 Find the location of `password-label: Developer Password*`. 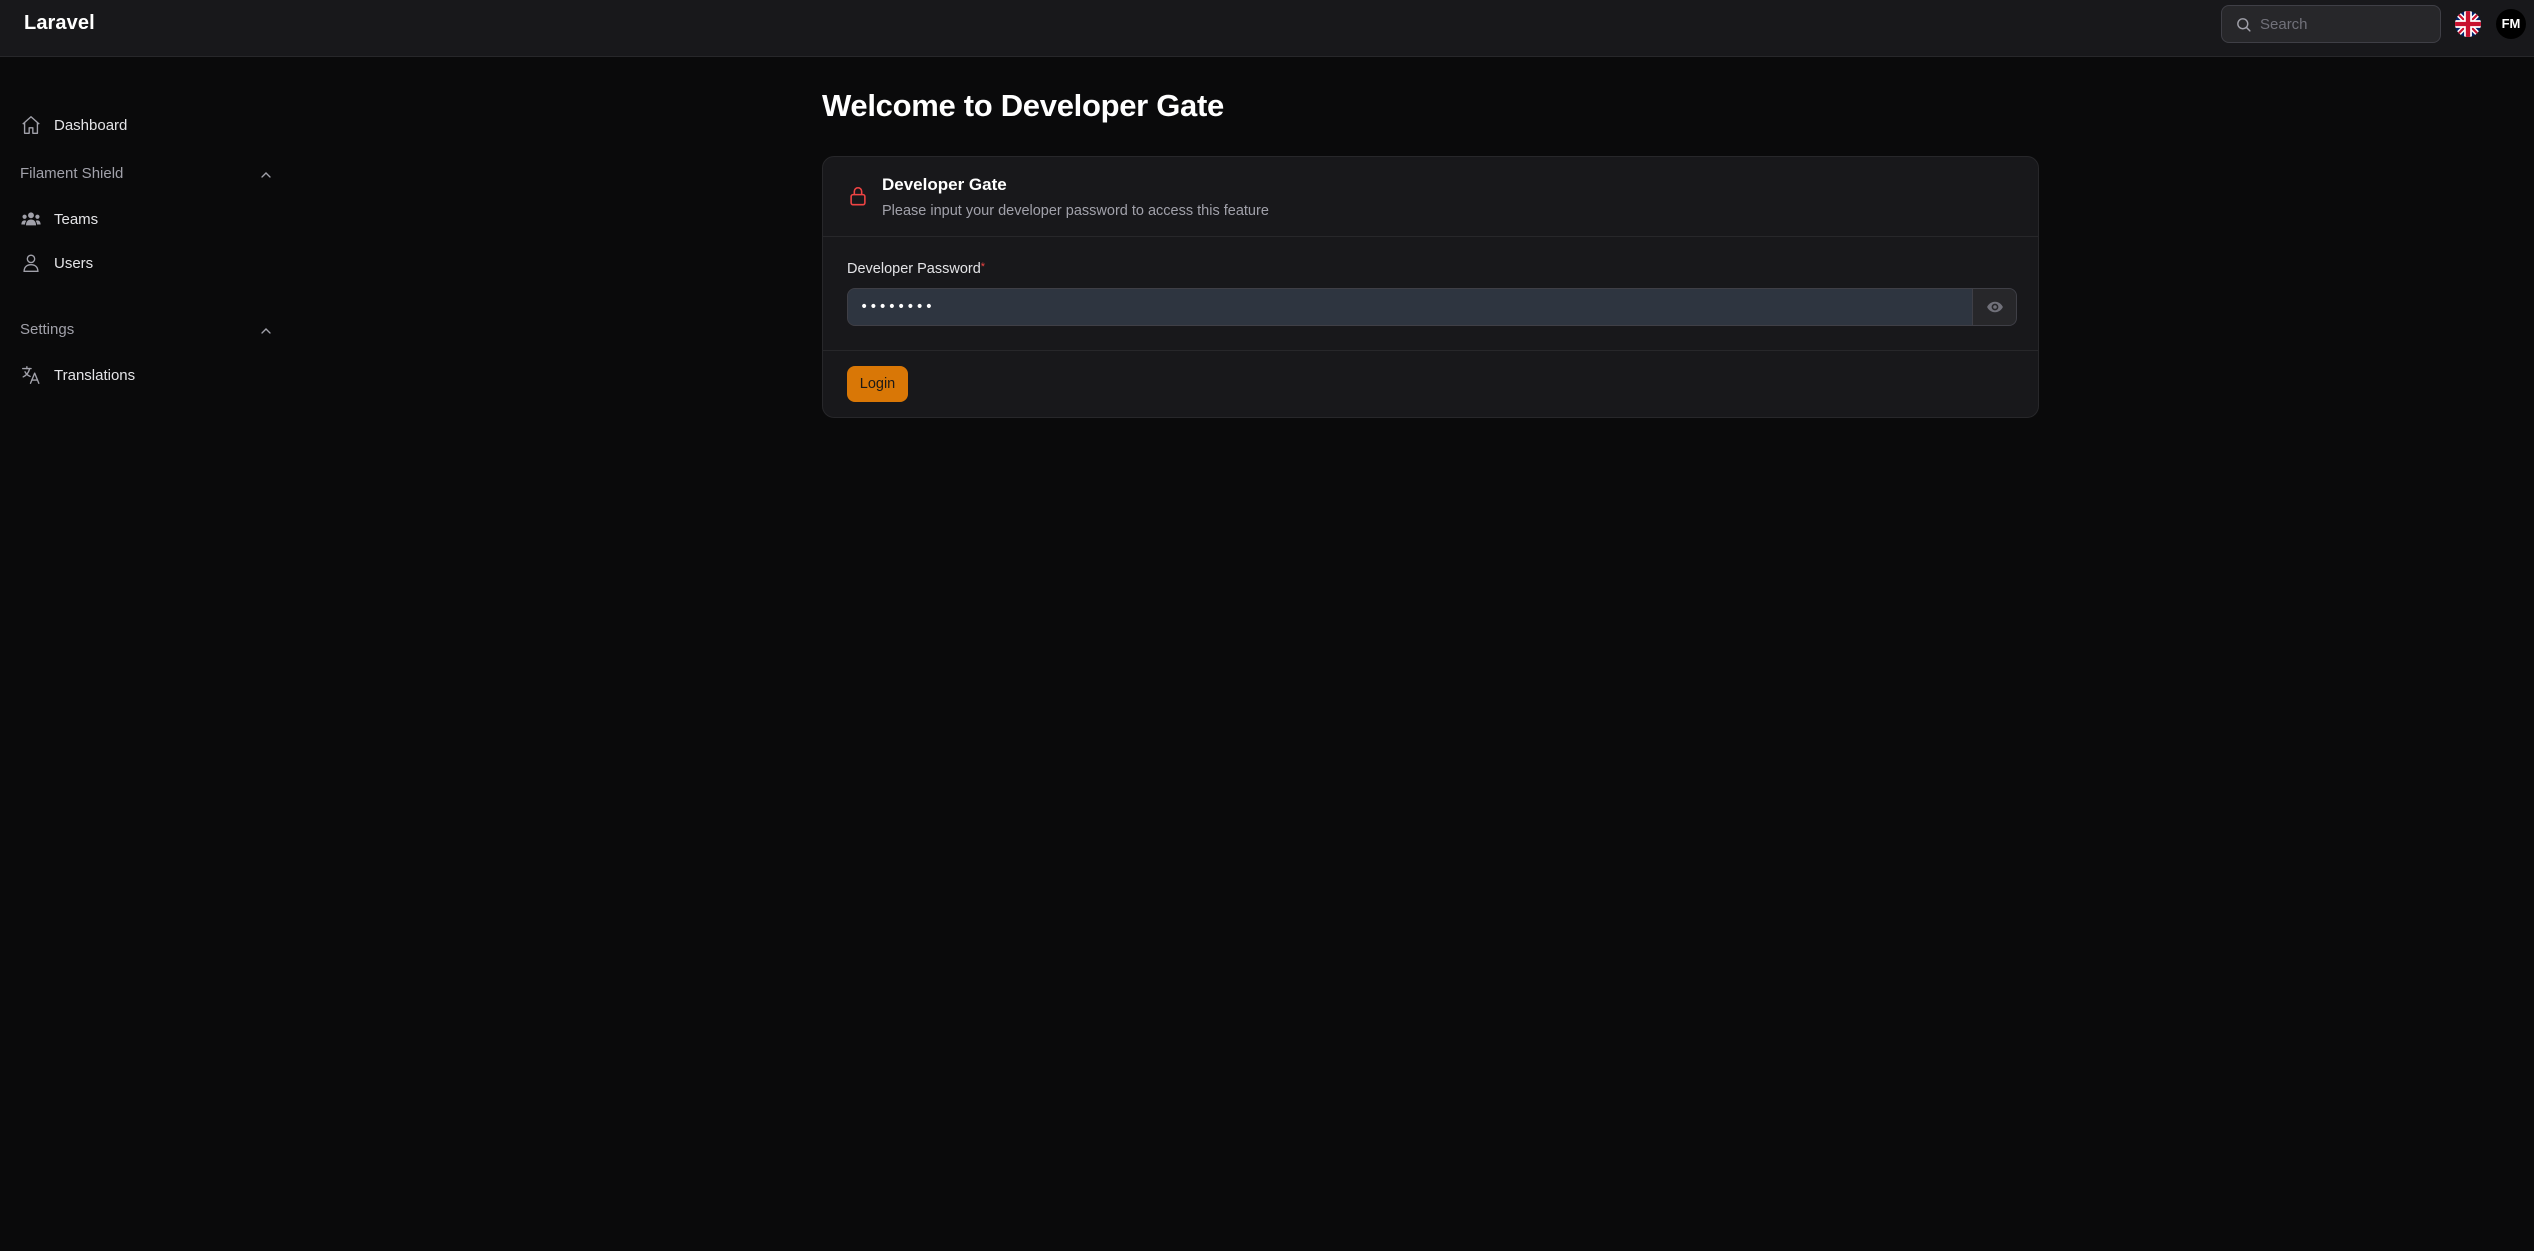

password-label: Developer Password* is located at coordinates (916, 269).